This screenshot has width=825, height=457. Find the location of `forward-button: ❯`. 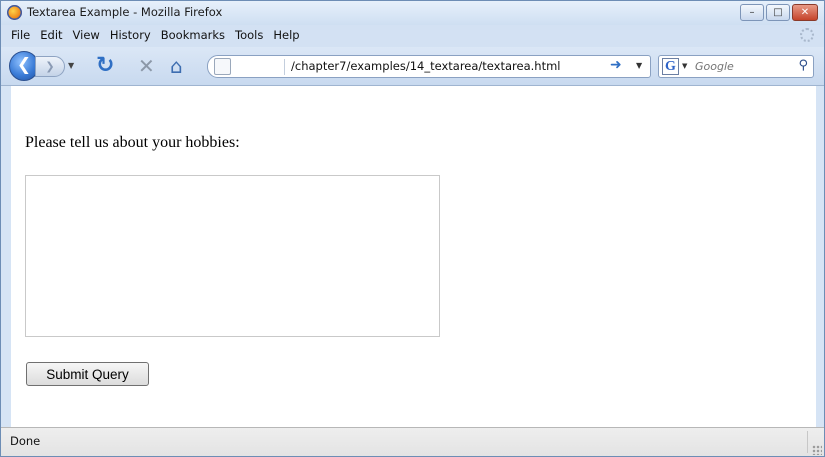

forward-button: ❯ is located at coordinates (50, 66).